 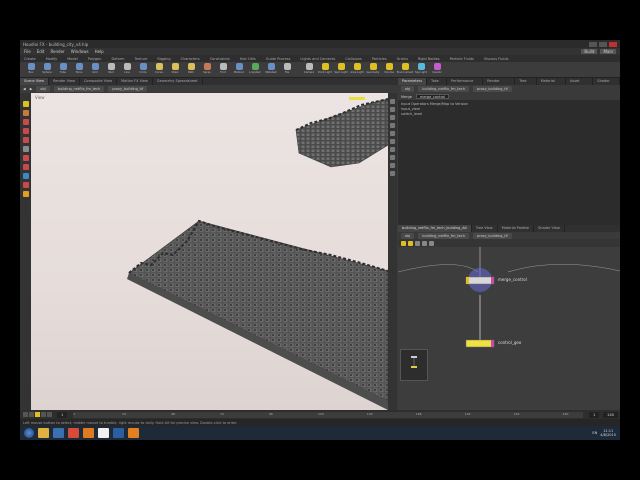 What do you see at coordinates (25, 167) in the screenshot?
I see `snap-tool-icon` at bounding box center [25, 167].